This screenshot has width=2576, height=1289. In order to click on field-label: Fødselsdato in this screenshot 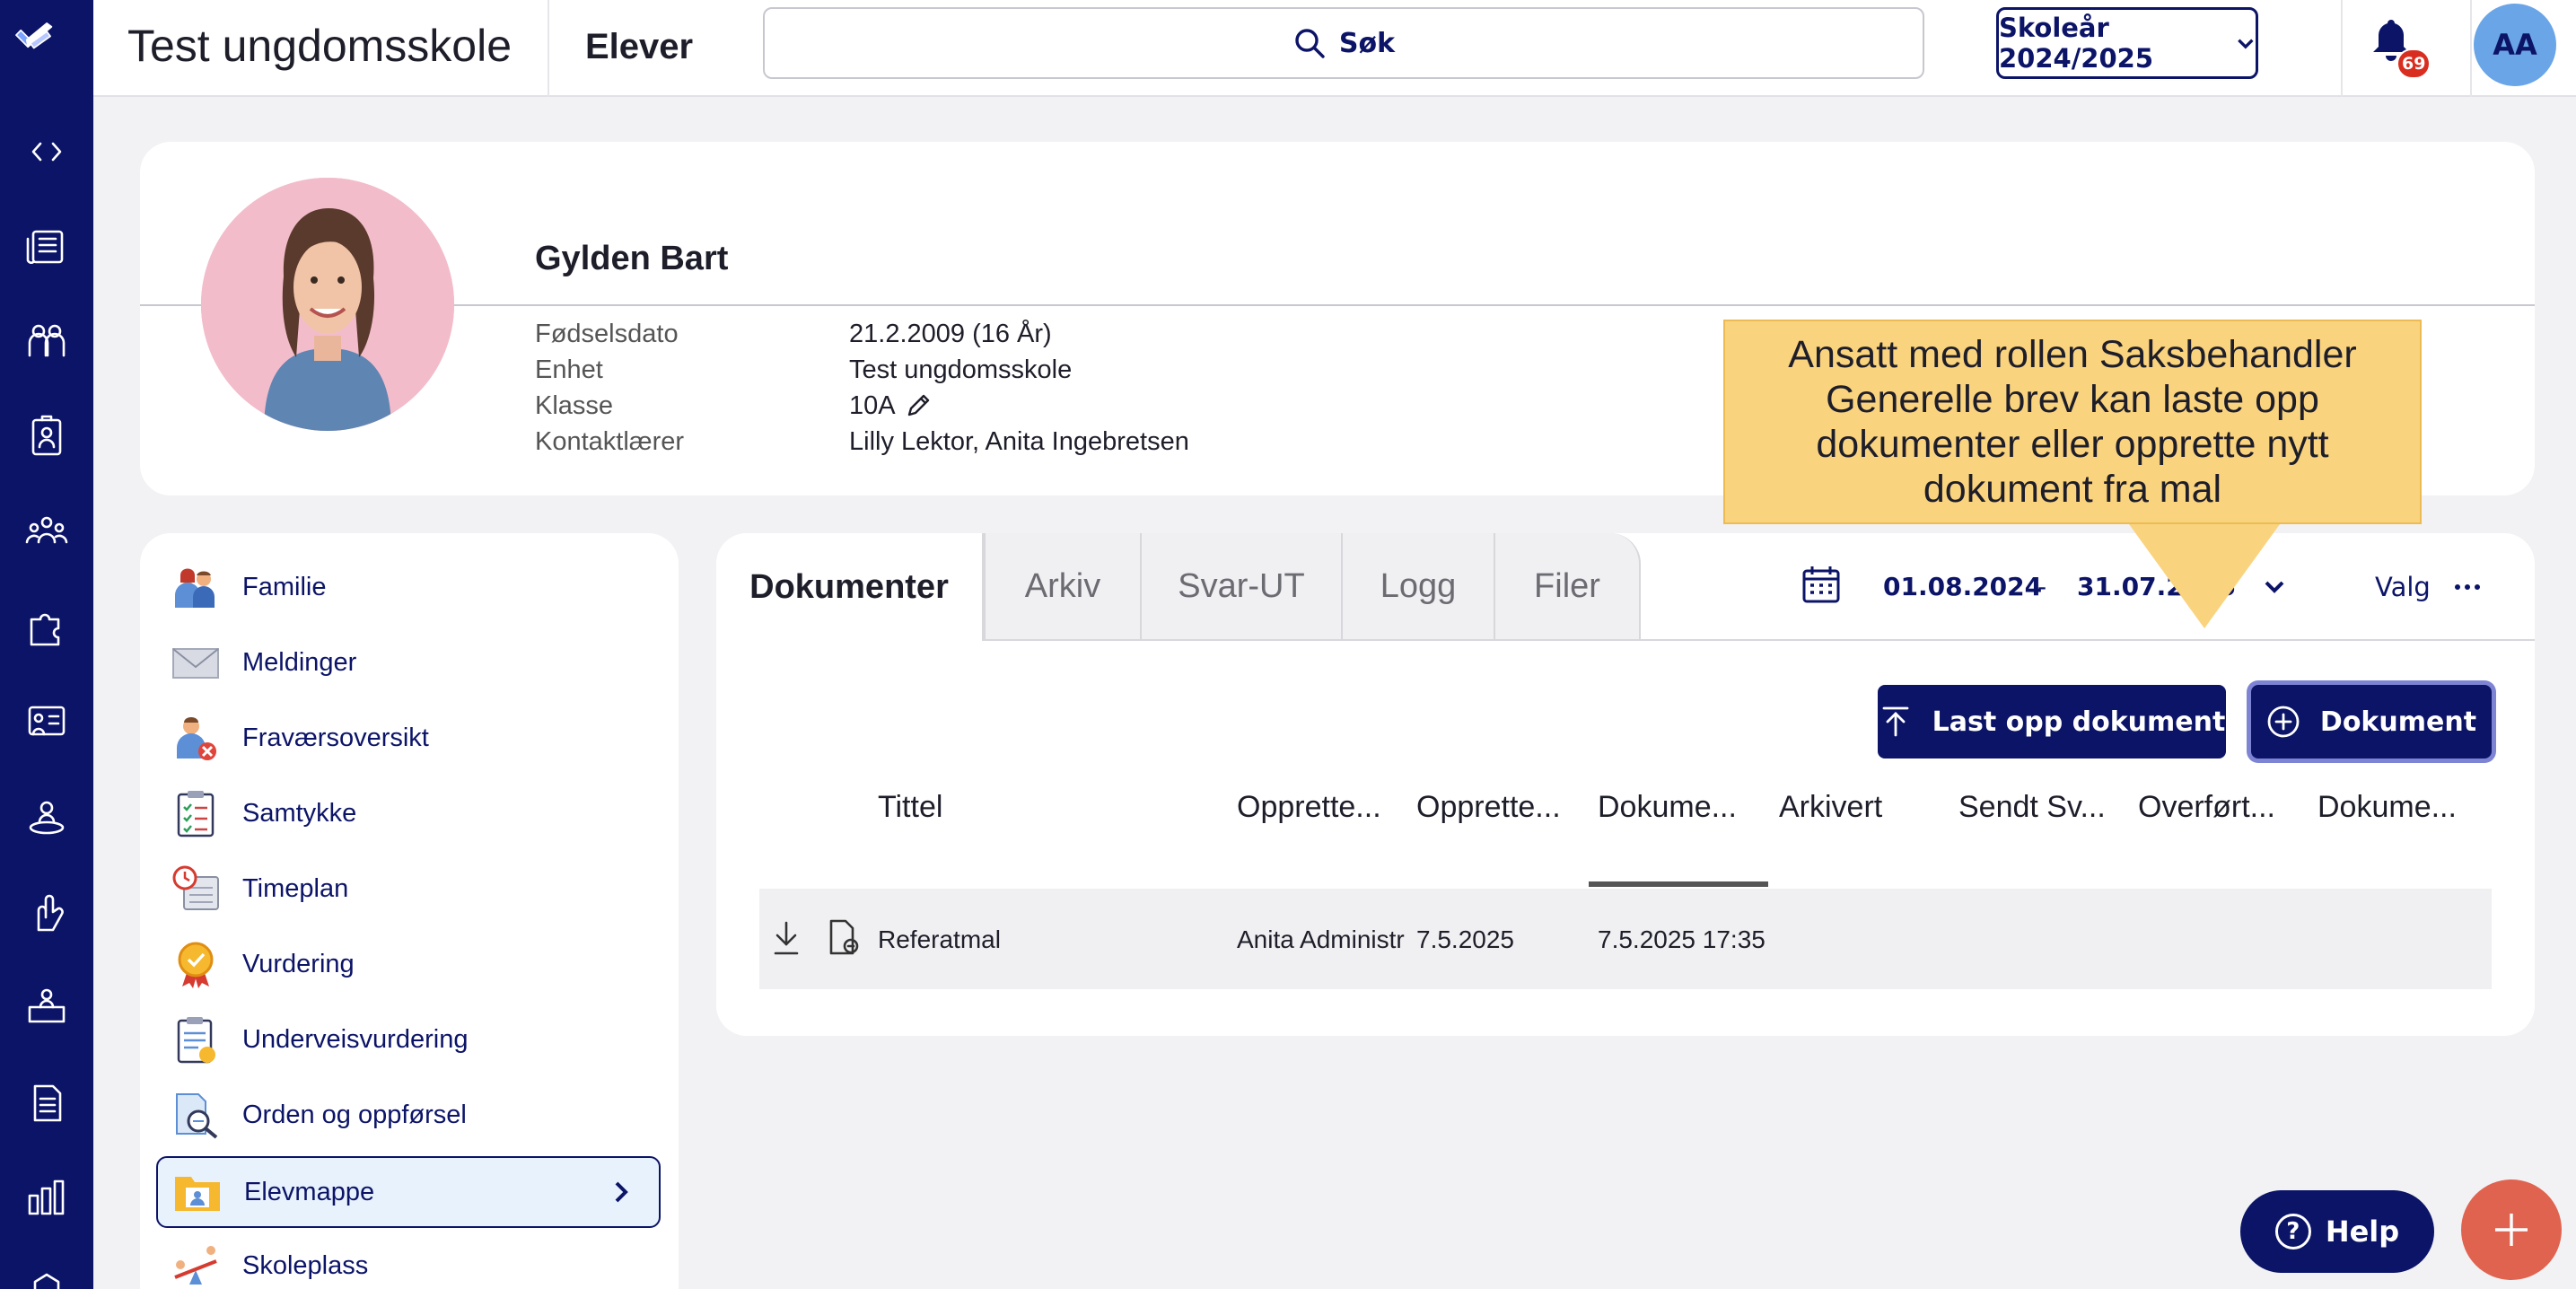, I will do `click(607, 334)`.